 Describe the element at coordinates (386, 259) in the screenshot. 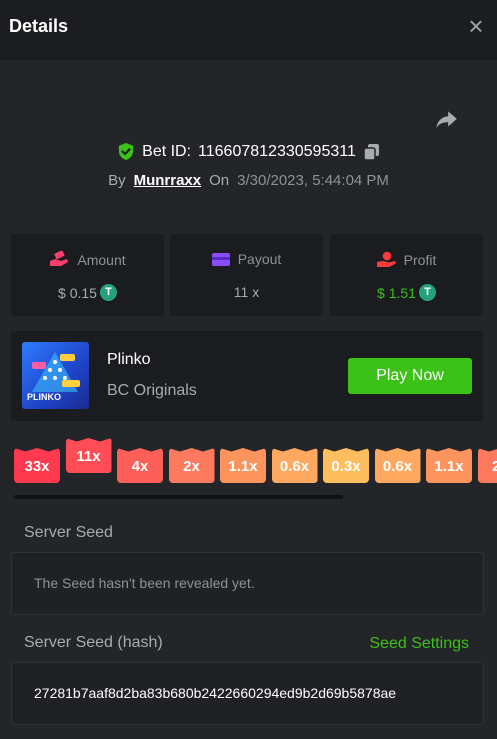

I see `profit-icon` at that location.